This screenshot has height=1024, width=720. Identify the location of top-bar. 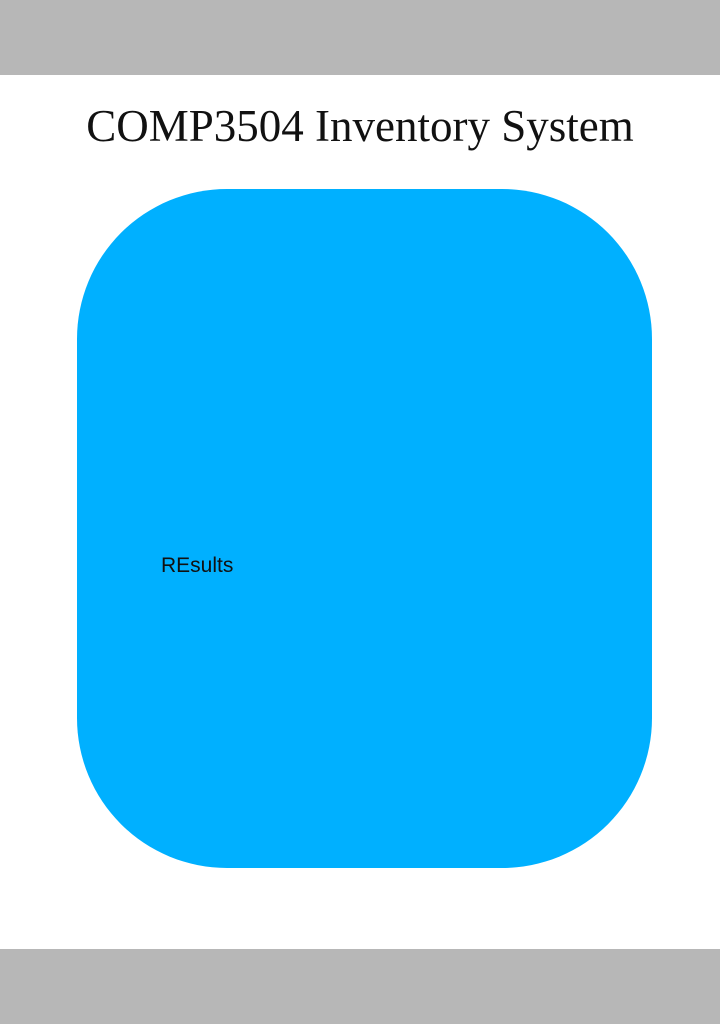
(360, 37).